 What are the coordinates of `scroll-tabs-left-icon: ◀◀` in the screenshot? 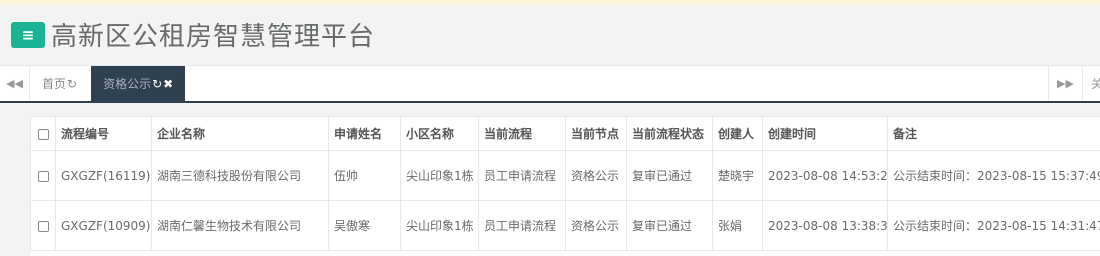 It's located at (15, 83).